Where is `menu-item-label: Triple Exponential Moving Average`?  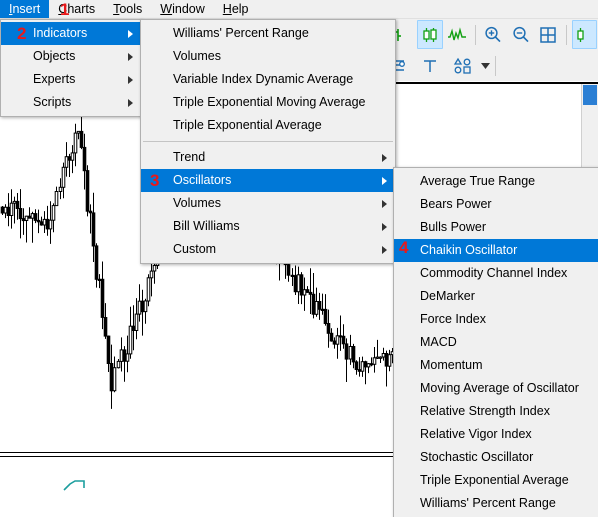 menu-item-label: Triple Exponential Moving Average is located at coordinates (269, 102).